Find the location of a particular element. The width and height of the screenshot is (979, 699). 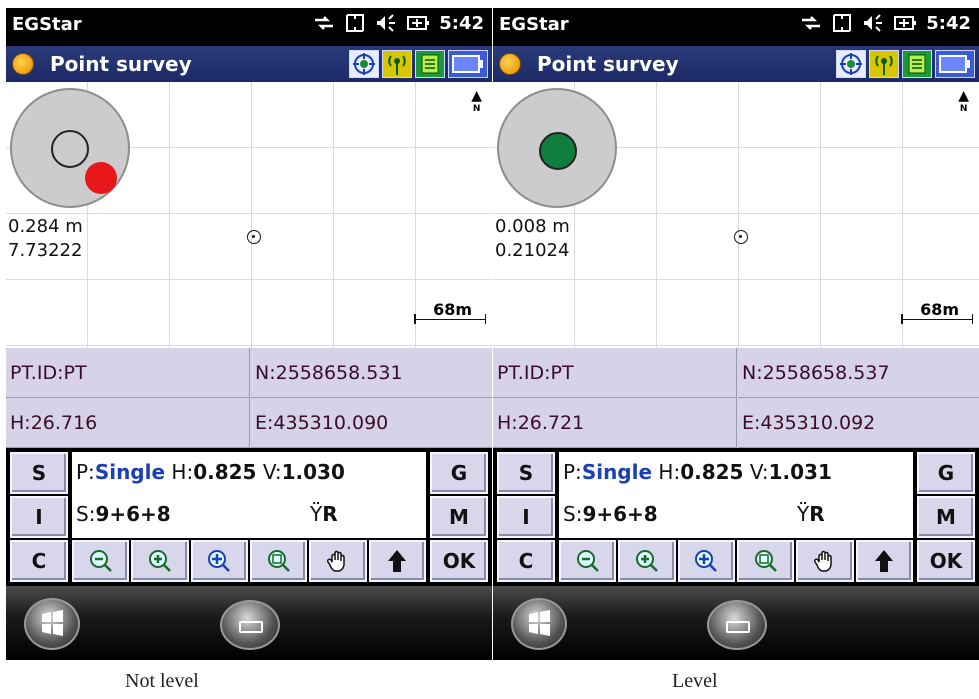

north-arrow-icon: ▲ N is located at coordinates (963, 101).